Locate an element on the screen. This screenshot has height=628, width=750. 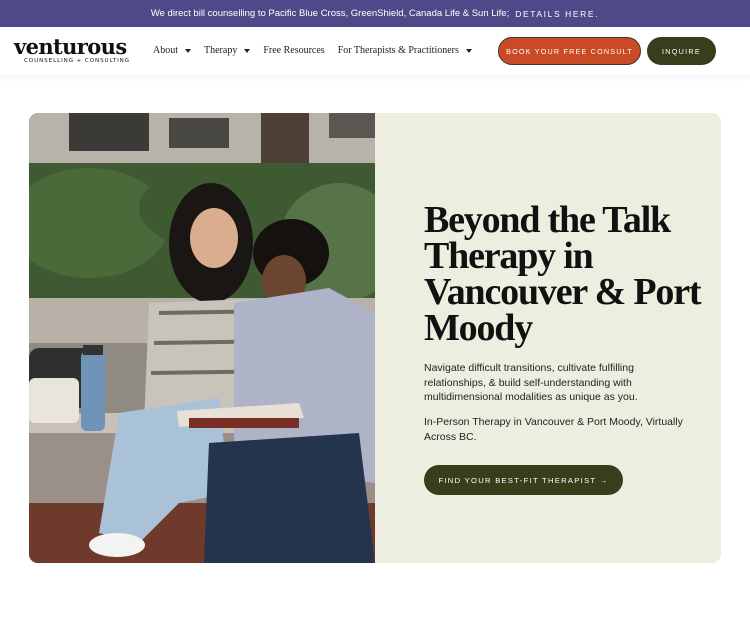
nav-item-about: About is located at coordinates (172, 50).